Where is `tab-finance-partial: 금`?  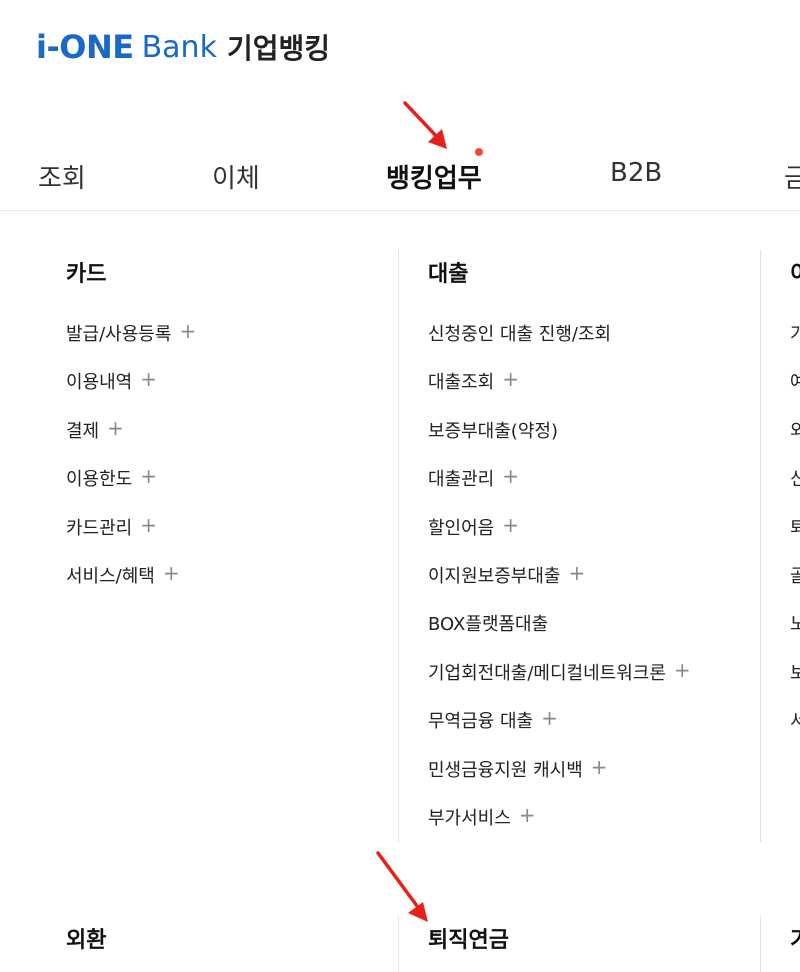
tab-finance-partial: 금 is located at coordinates (792, 176).